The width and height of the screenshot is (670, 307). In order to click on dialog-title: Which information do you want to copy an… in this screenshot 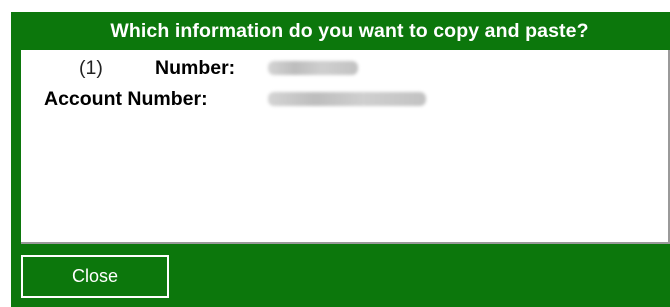, I will do `click(349, 30)`.